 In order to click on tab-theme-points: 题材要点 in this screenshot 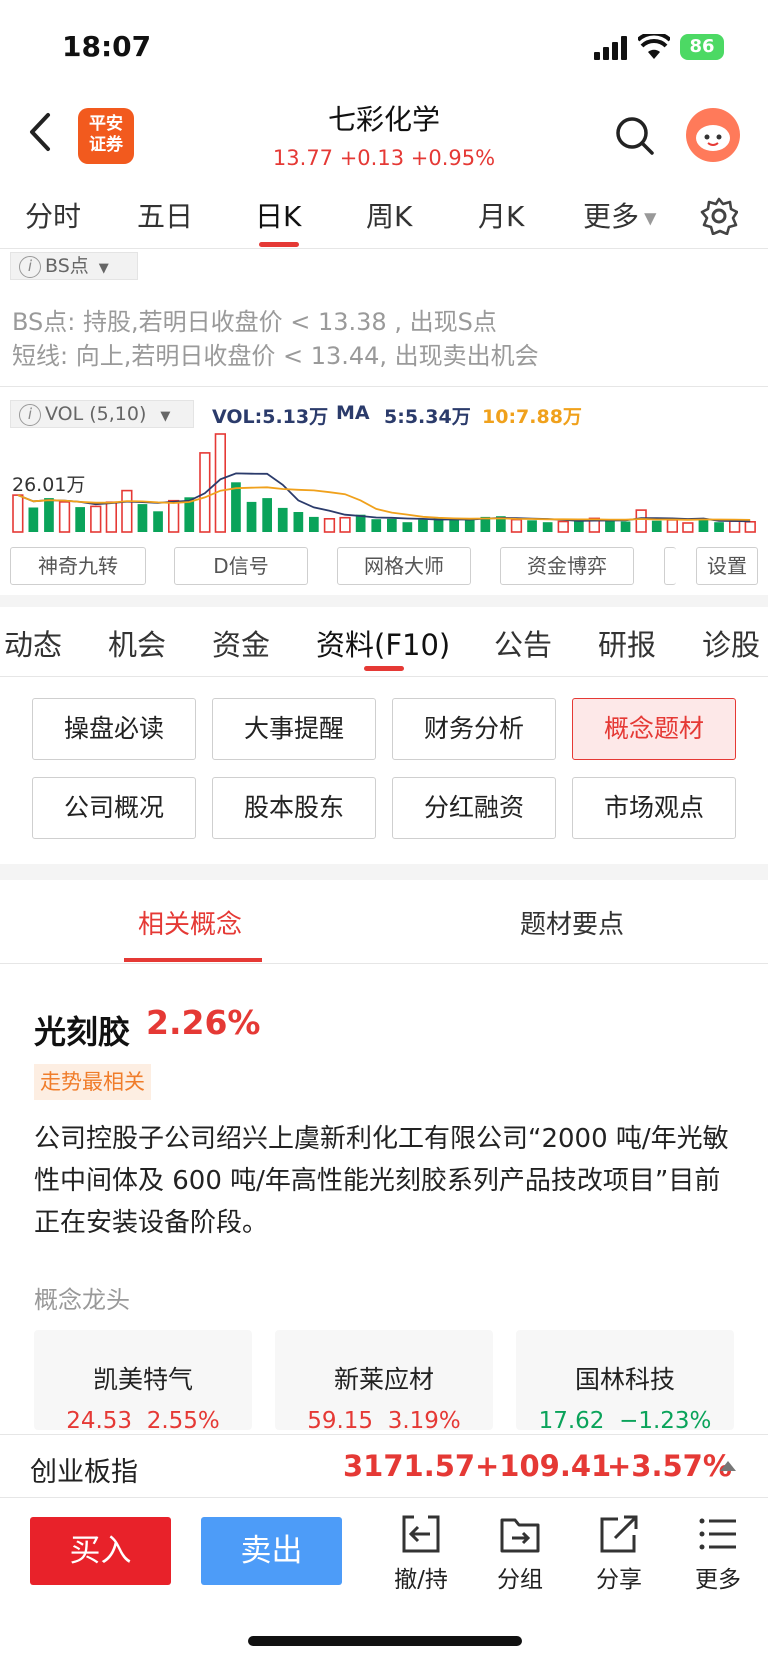, I will do `click(572, 922)`.